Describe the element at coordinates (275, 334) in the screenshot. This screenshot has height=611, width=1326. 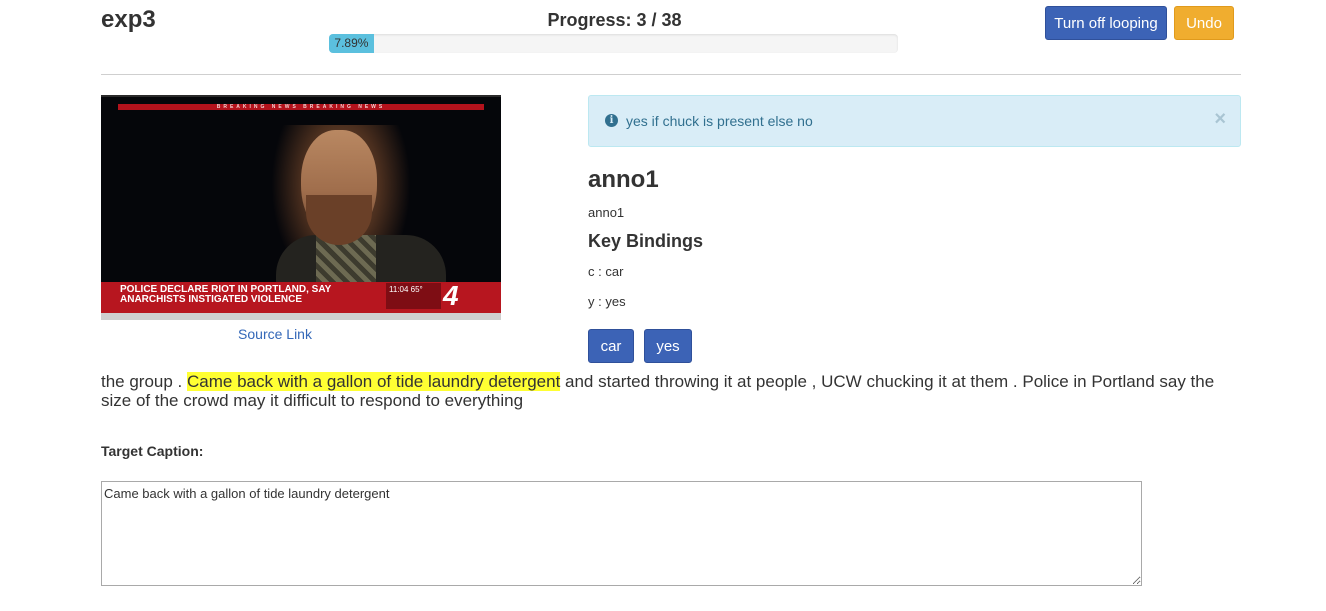
I see `source-link: Source Link` at that location.